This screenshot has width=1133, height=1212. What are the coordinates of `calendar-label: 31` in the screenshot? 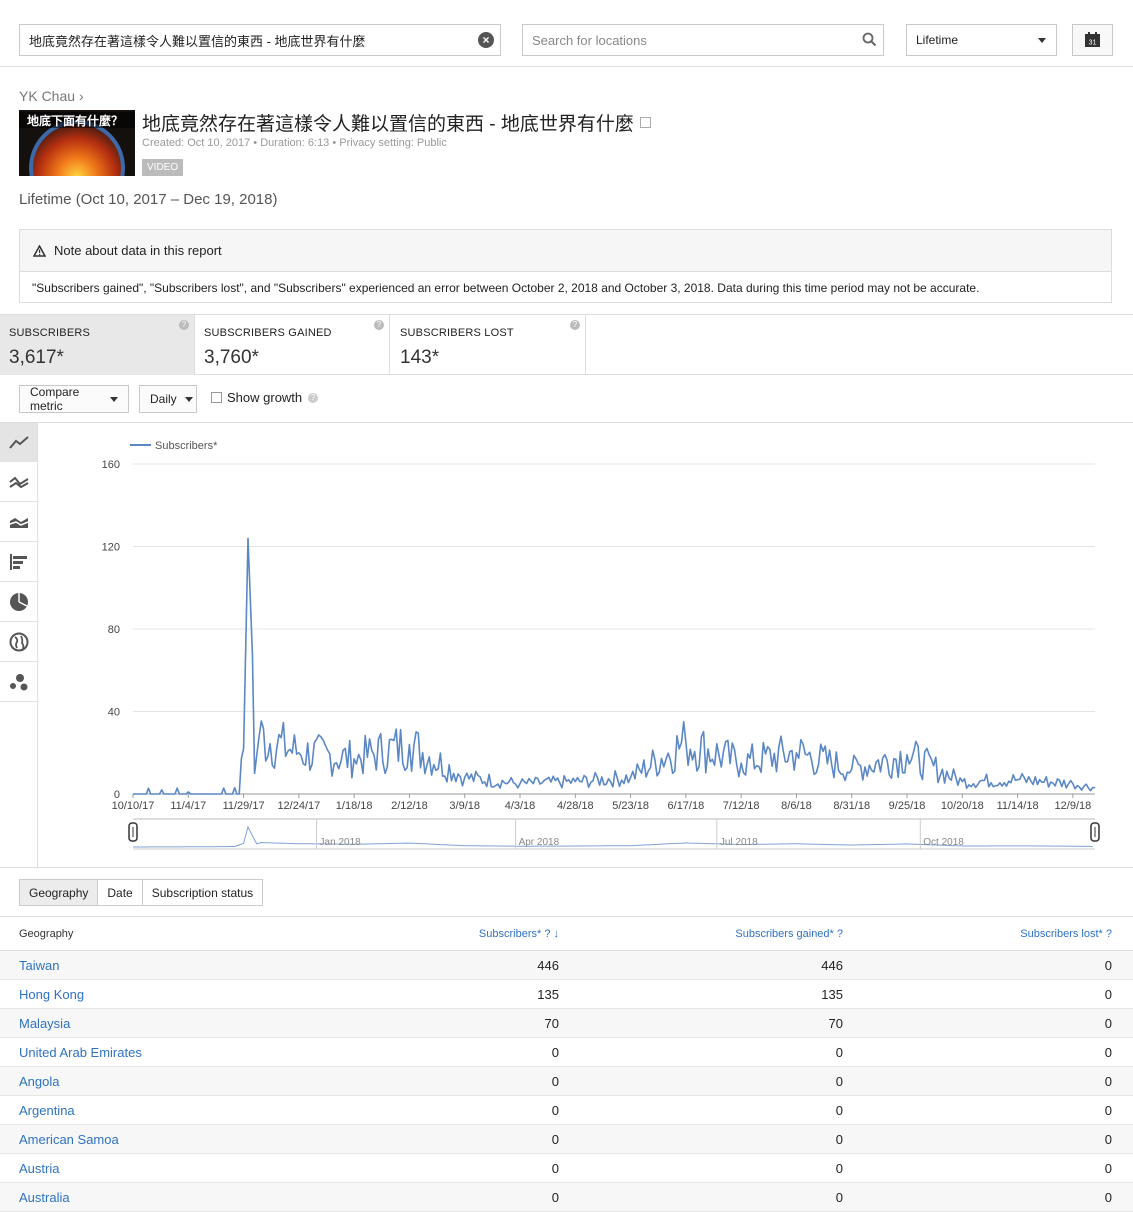 It's located at (1093, 43).